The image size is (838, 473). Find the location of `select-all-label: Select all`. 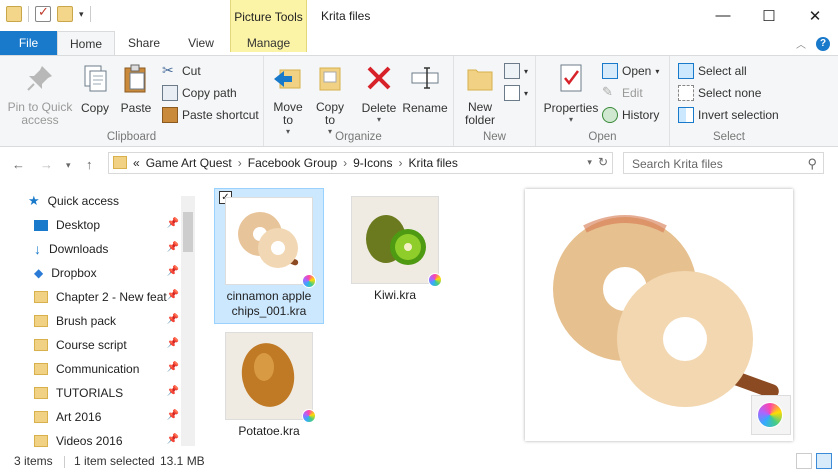

select-all-label: Select all is located at coordinates (722, 71).